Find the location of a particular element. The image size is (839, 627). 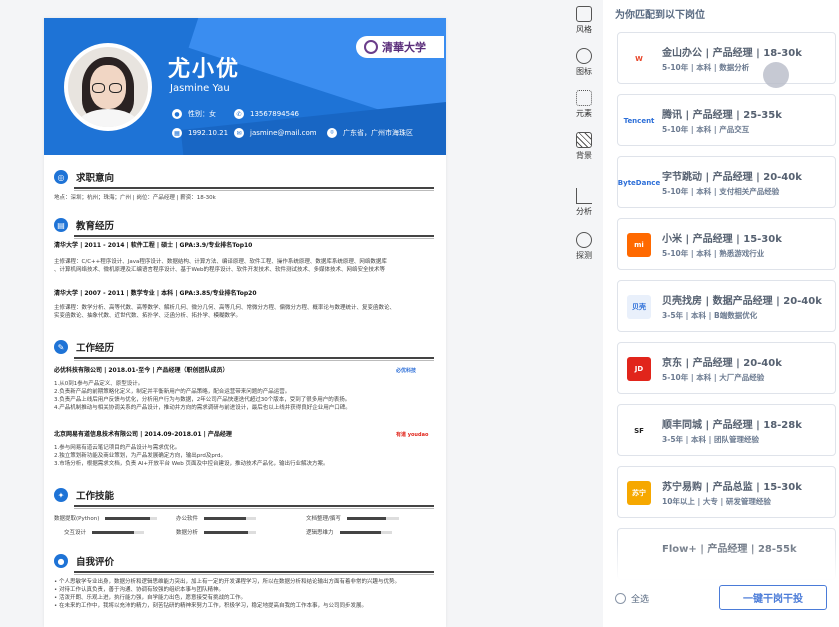

tool-detect: 探测 is located at coordinates (584, 246).